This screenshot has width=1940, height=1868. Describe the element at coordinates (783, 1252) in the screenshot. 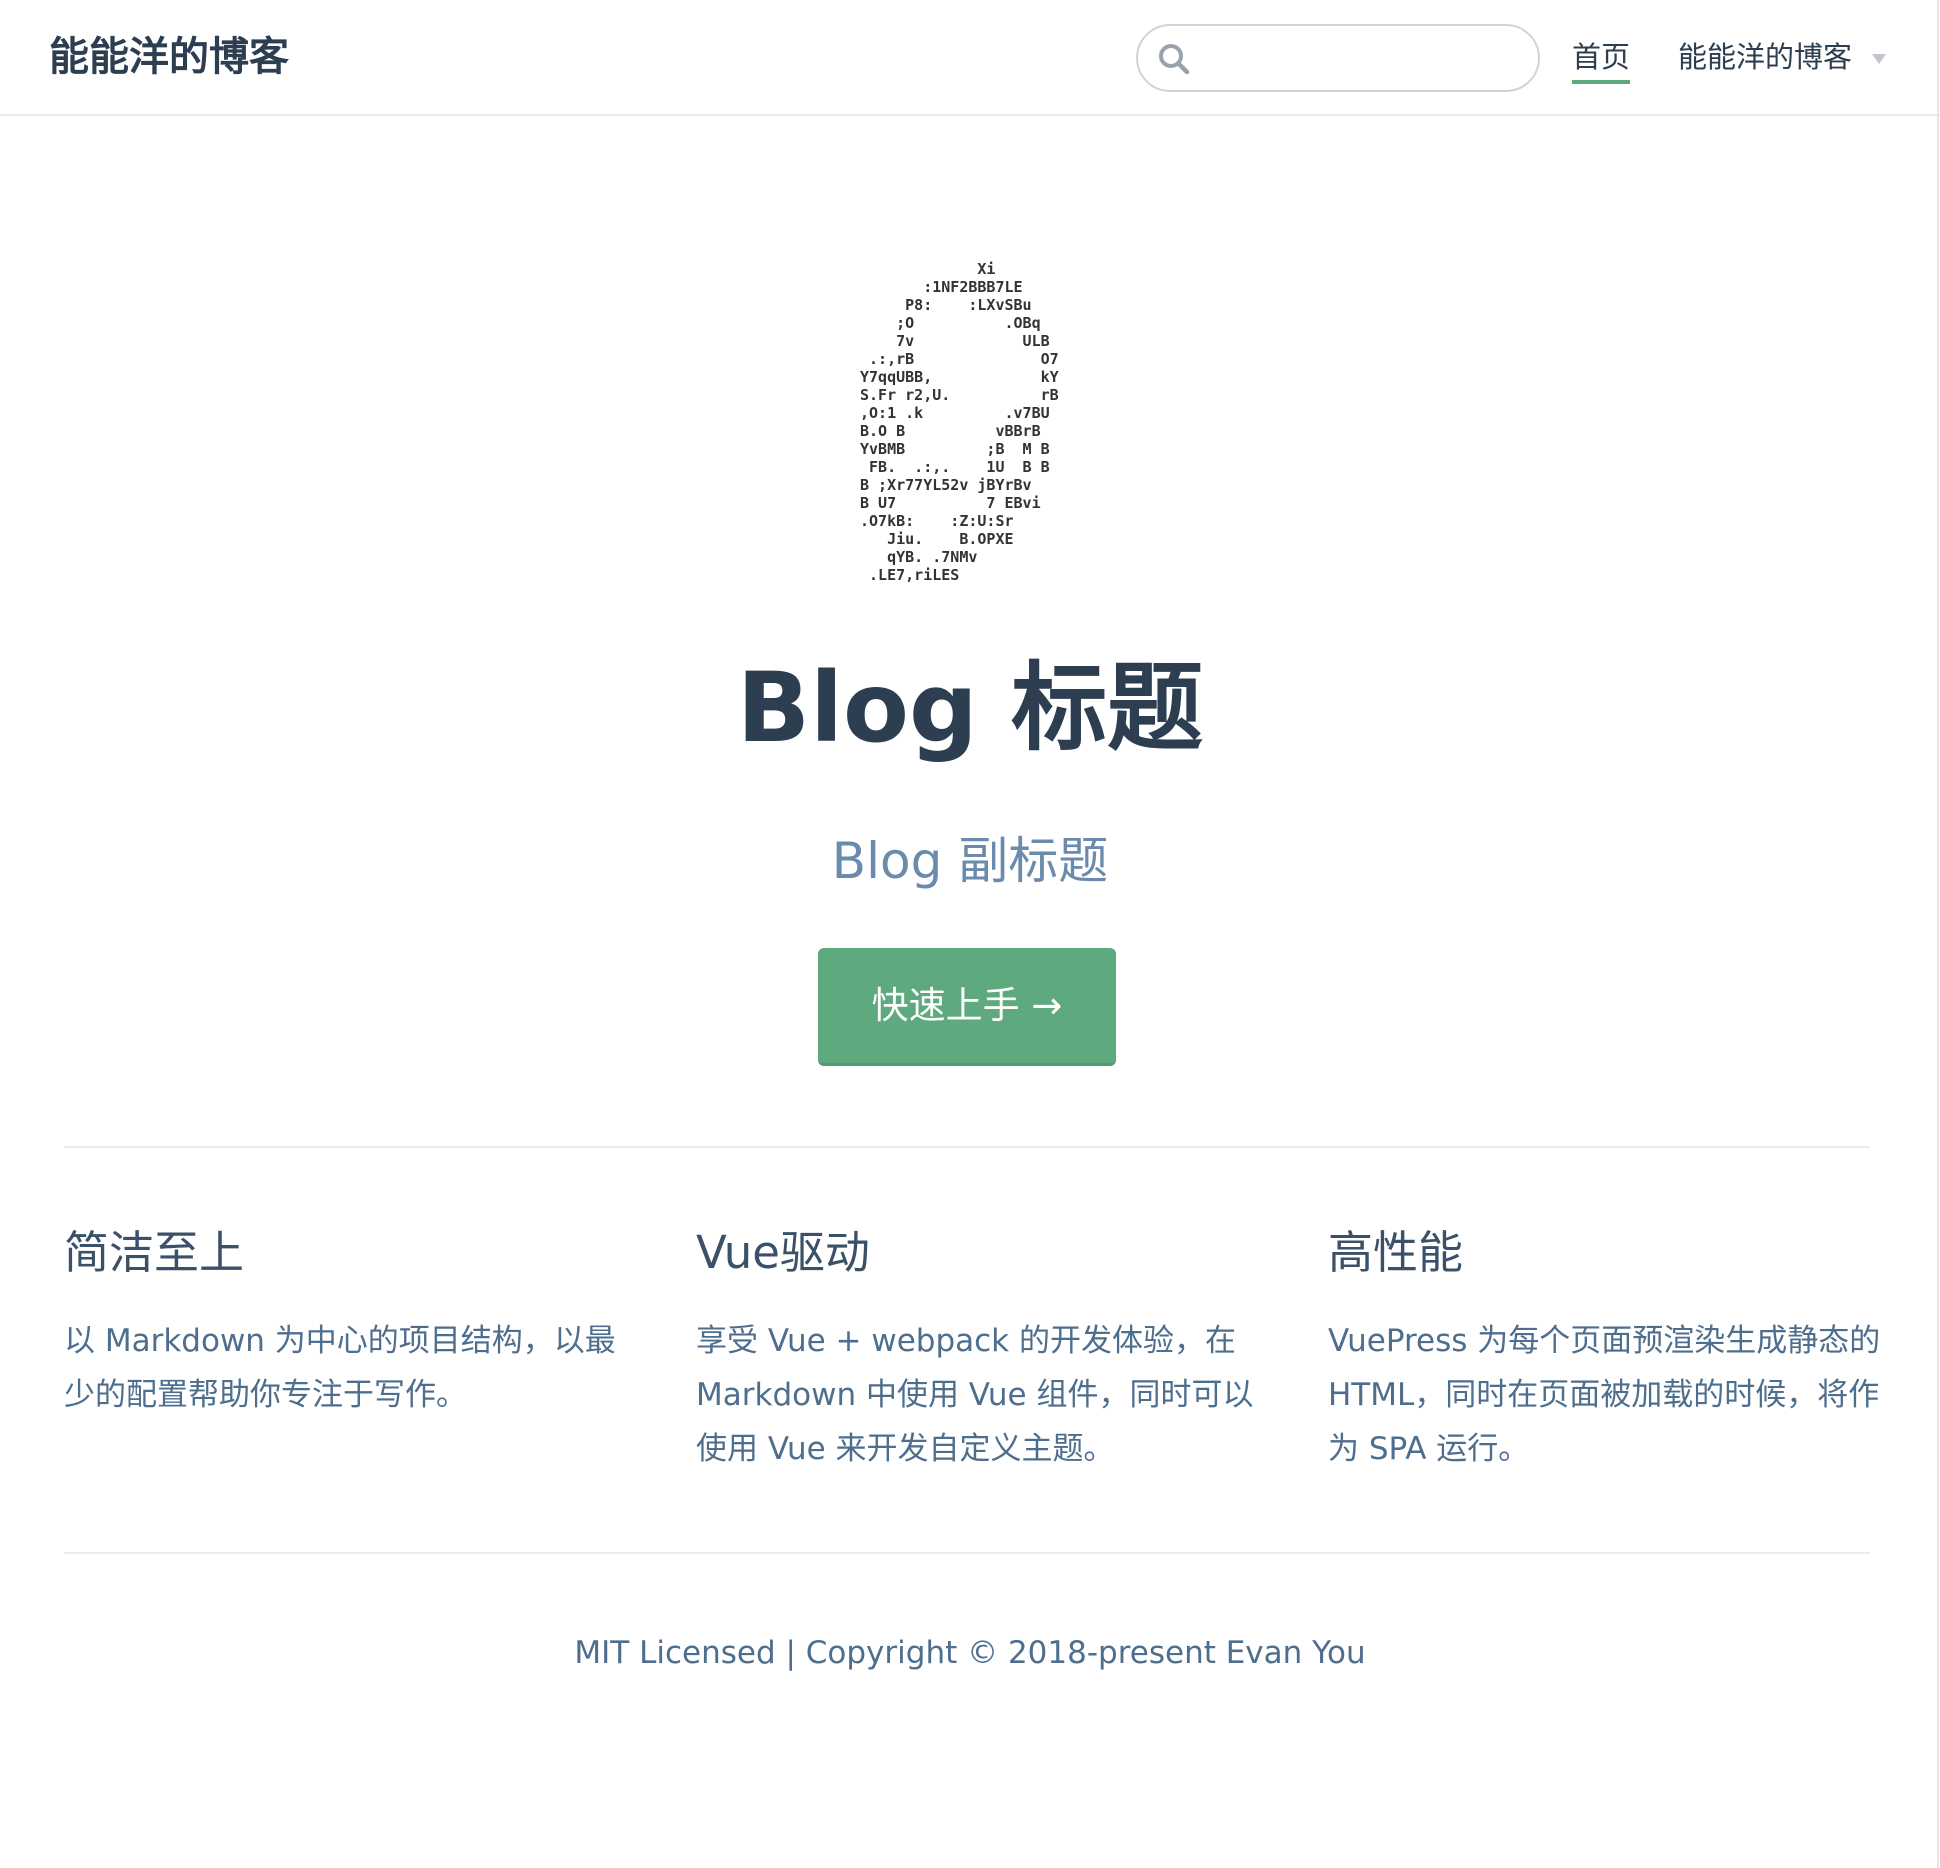

I see `feature-title: Vue驱动` at that location.